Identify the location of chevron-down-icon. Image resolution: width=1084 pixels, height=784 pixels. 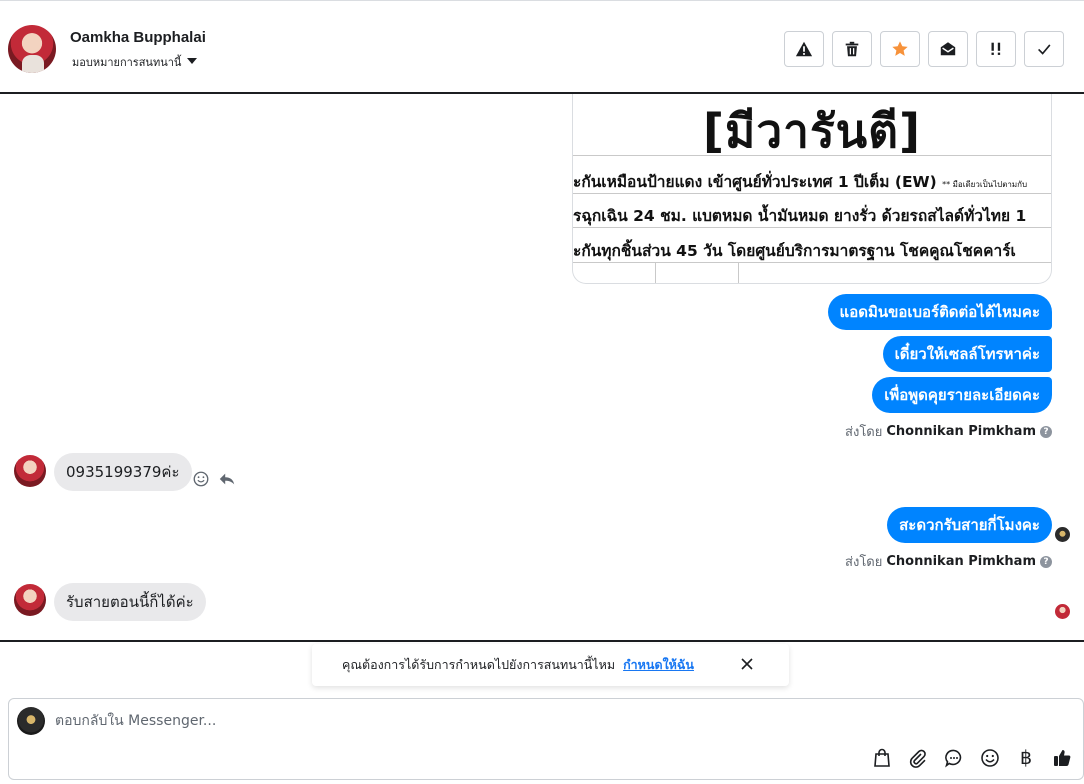
(192, 61).